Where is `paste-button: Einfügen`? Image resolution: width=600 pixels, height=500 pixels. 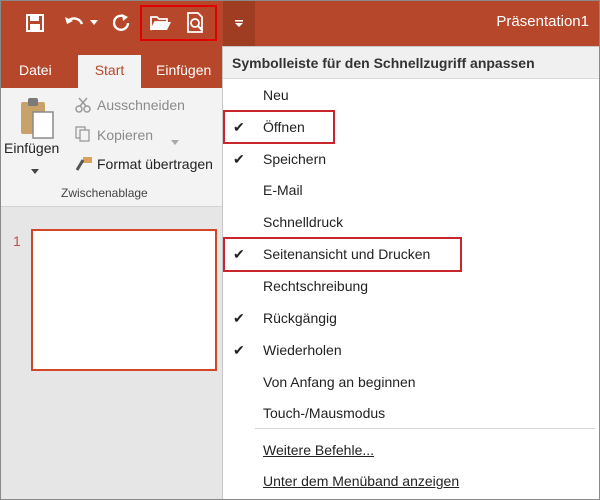
paste-button: Einfügen is located at coordinates (31, 148).